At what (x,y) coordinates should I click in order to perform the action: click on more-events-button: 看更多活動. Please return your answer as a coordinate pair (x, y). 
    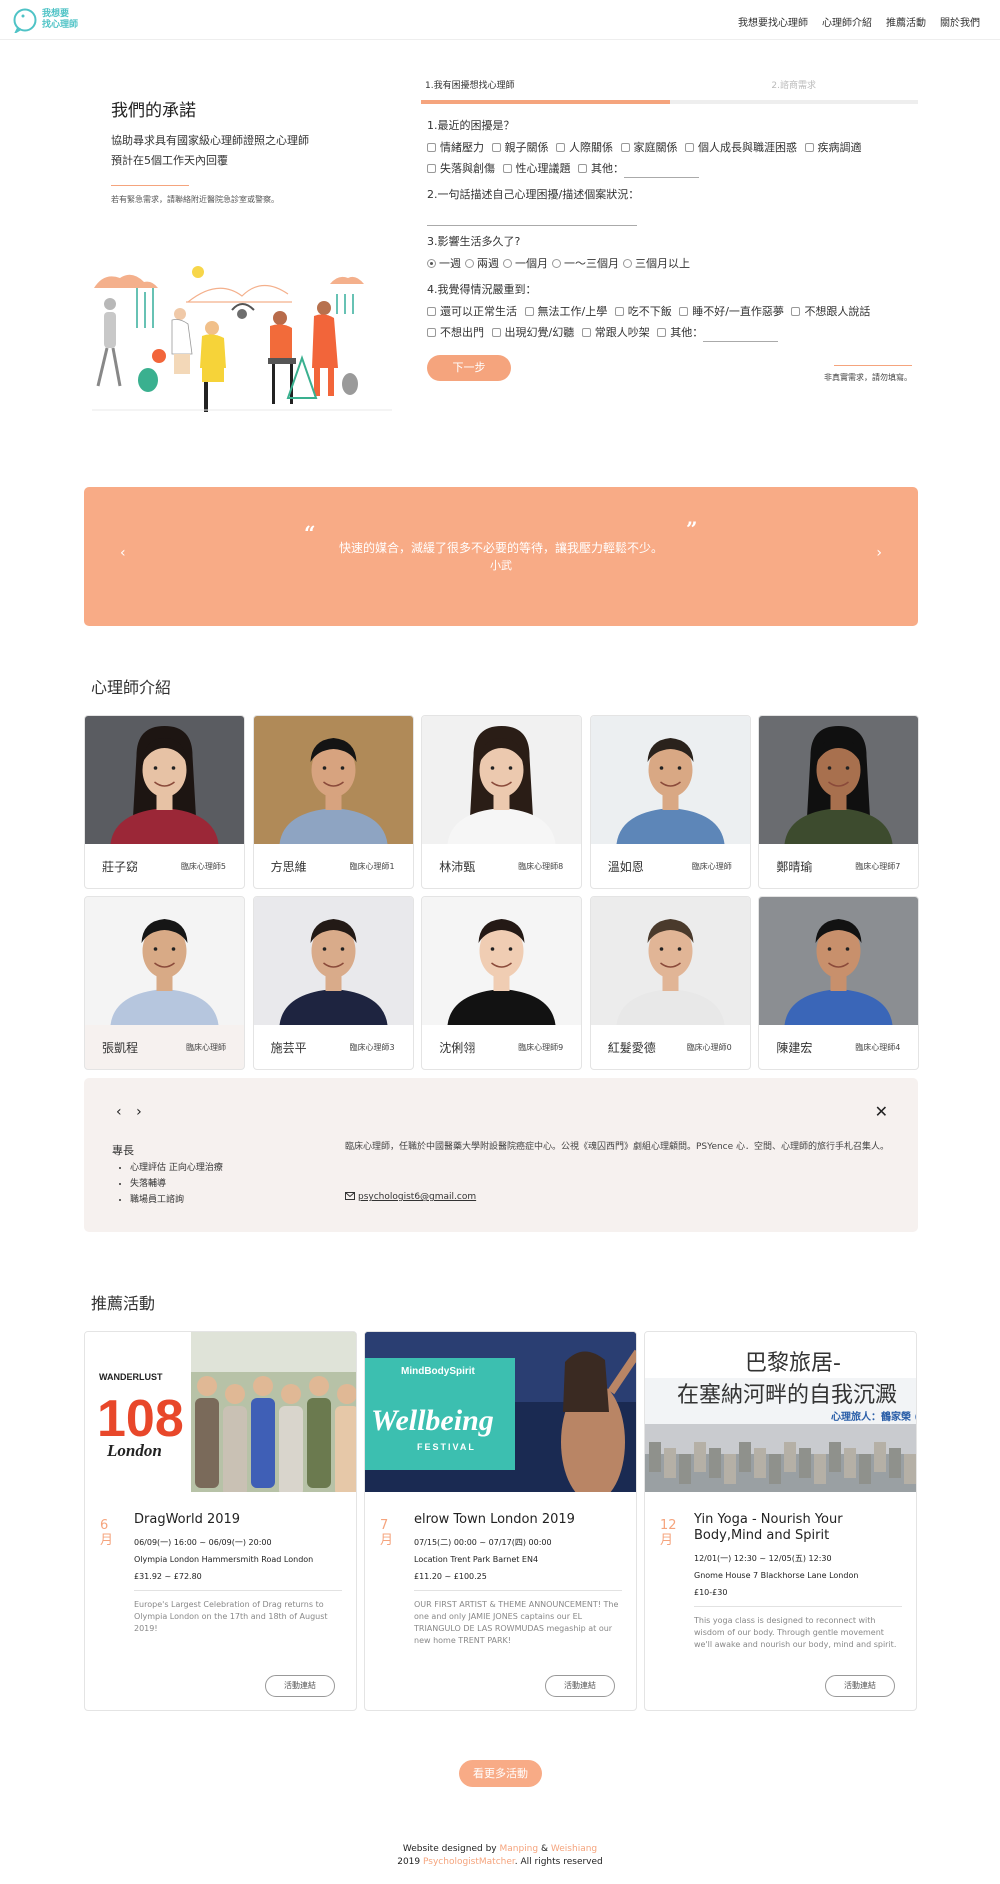
    Looking at the image, I should click on (500, 1773).